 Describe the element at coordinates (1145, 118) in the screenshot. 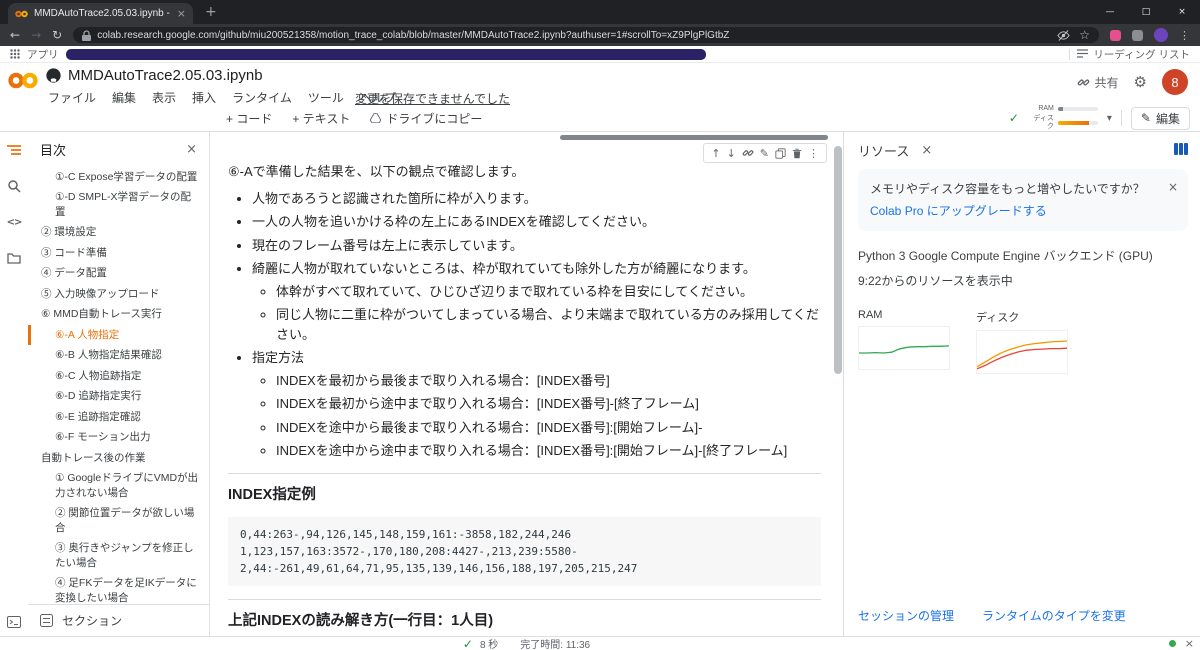

I see `pencil-icon: ✎` at that location.